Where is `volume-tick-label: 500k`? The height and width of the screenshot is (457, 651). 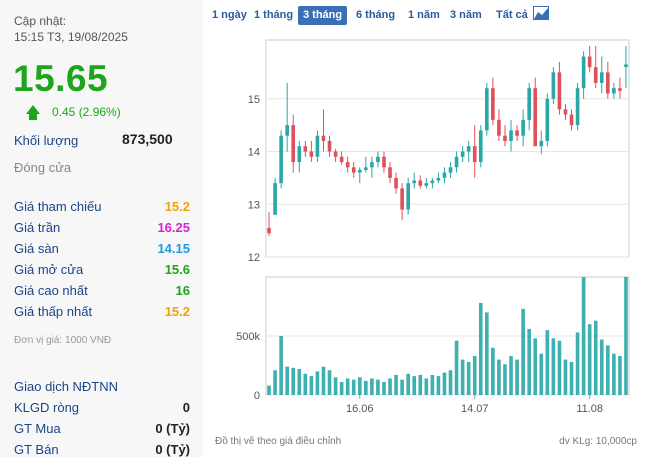 volume-tick-label: 500k is located at coordinates (248, 337).